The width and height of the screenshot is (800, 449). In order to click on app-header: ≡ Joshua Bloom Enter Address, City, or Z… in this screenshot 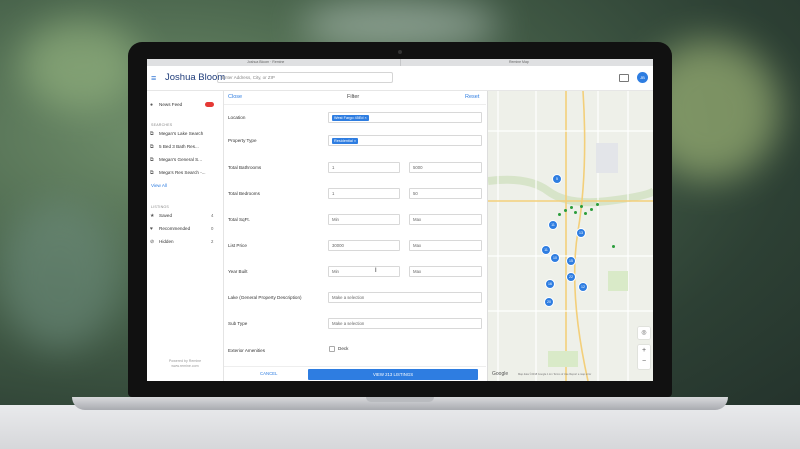, I will do `click(400, 78)`.